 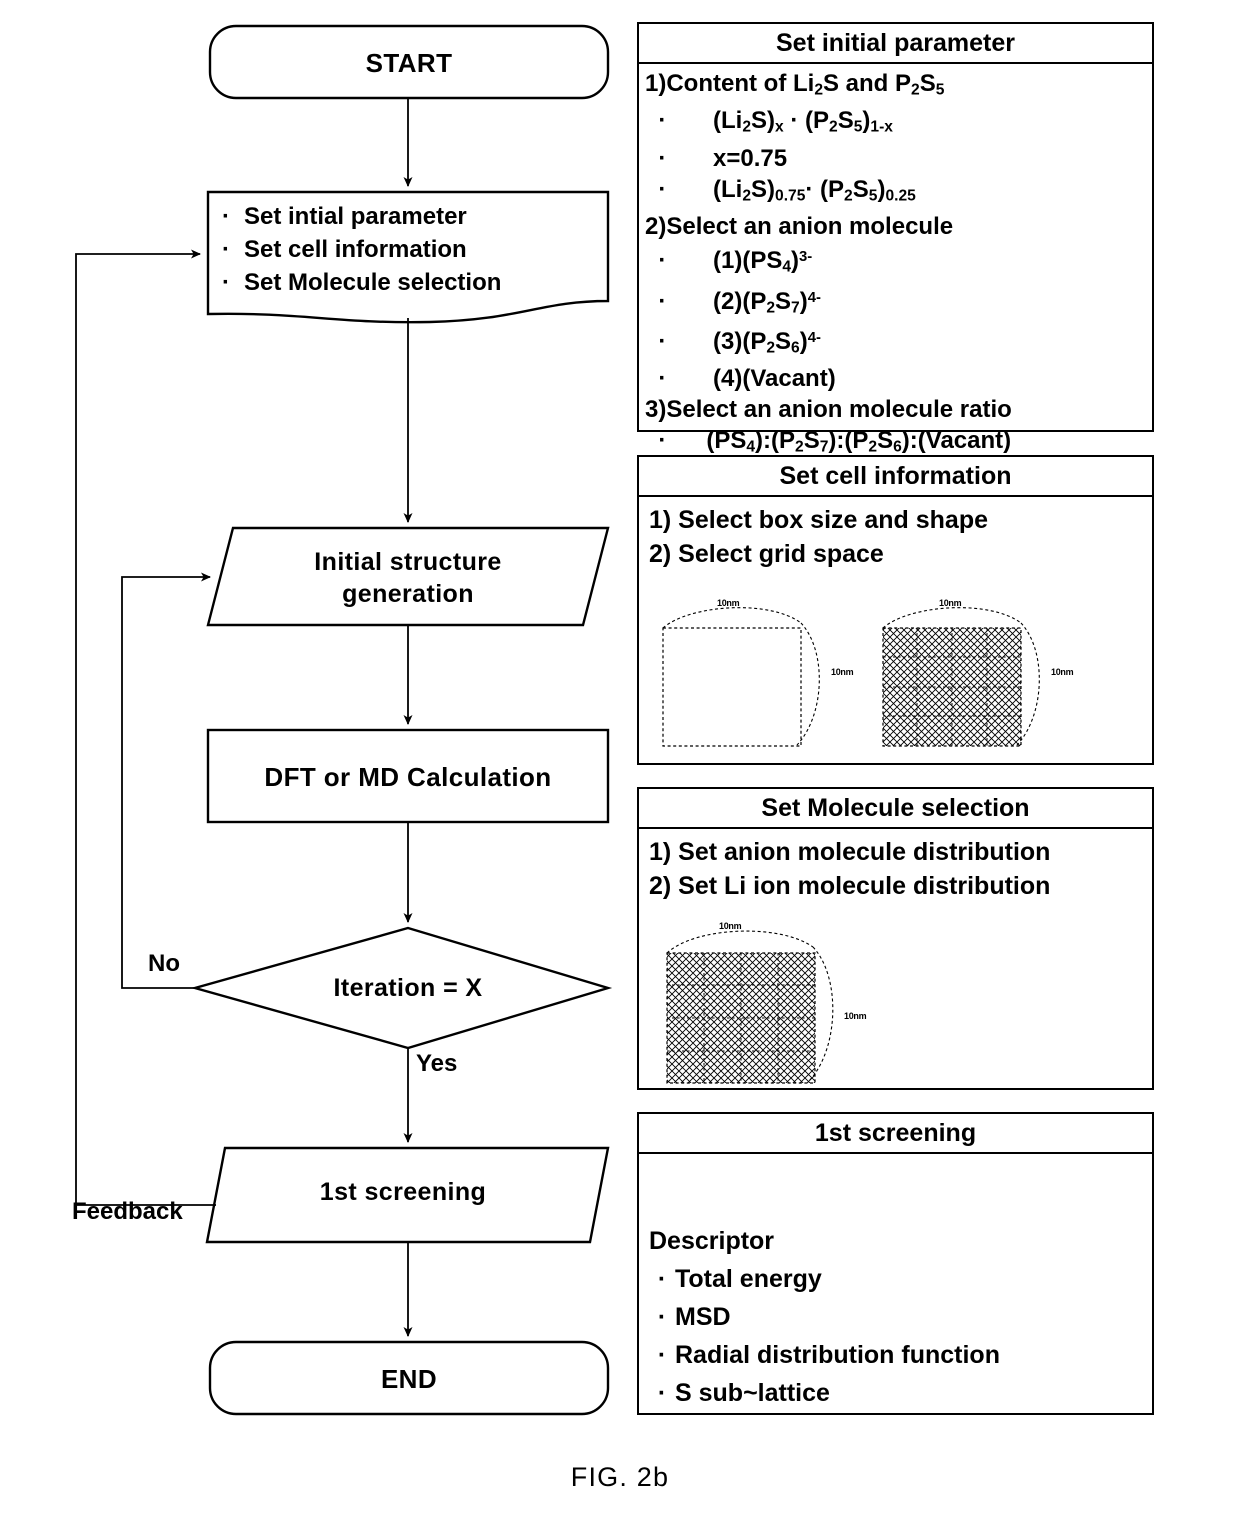 I want to click on panel-title: Set initial parameter, so click(x=895, y=44).